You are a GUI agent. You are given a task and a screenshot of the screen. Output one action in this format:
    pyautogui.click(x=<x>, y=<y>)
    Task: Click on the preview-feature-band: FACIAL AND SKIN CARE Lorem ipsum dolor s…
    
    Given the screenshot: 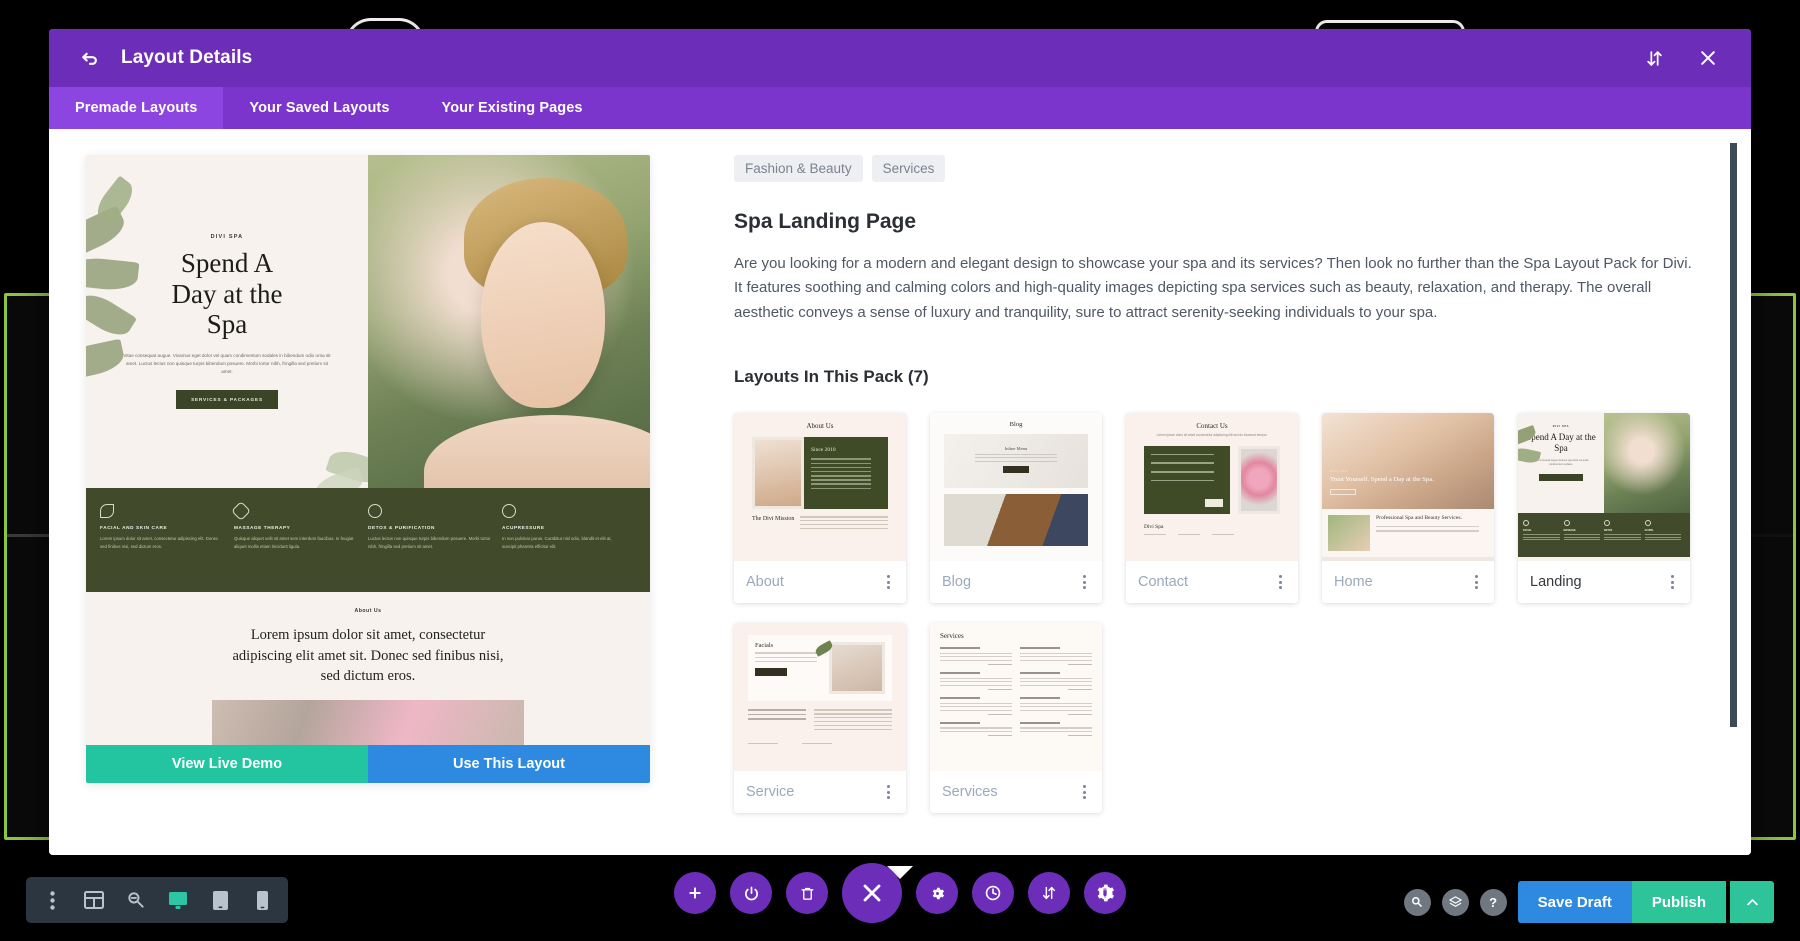 What is the action you would take?
    pyautogui.click(x=368, y=540)
    